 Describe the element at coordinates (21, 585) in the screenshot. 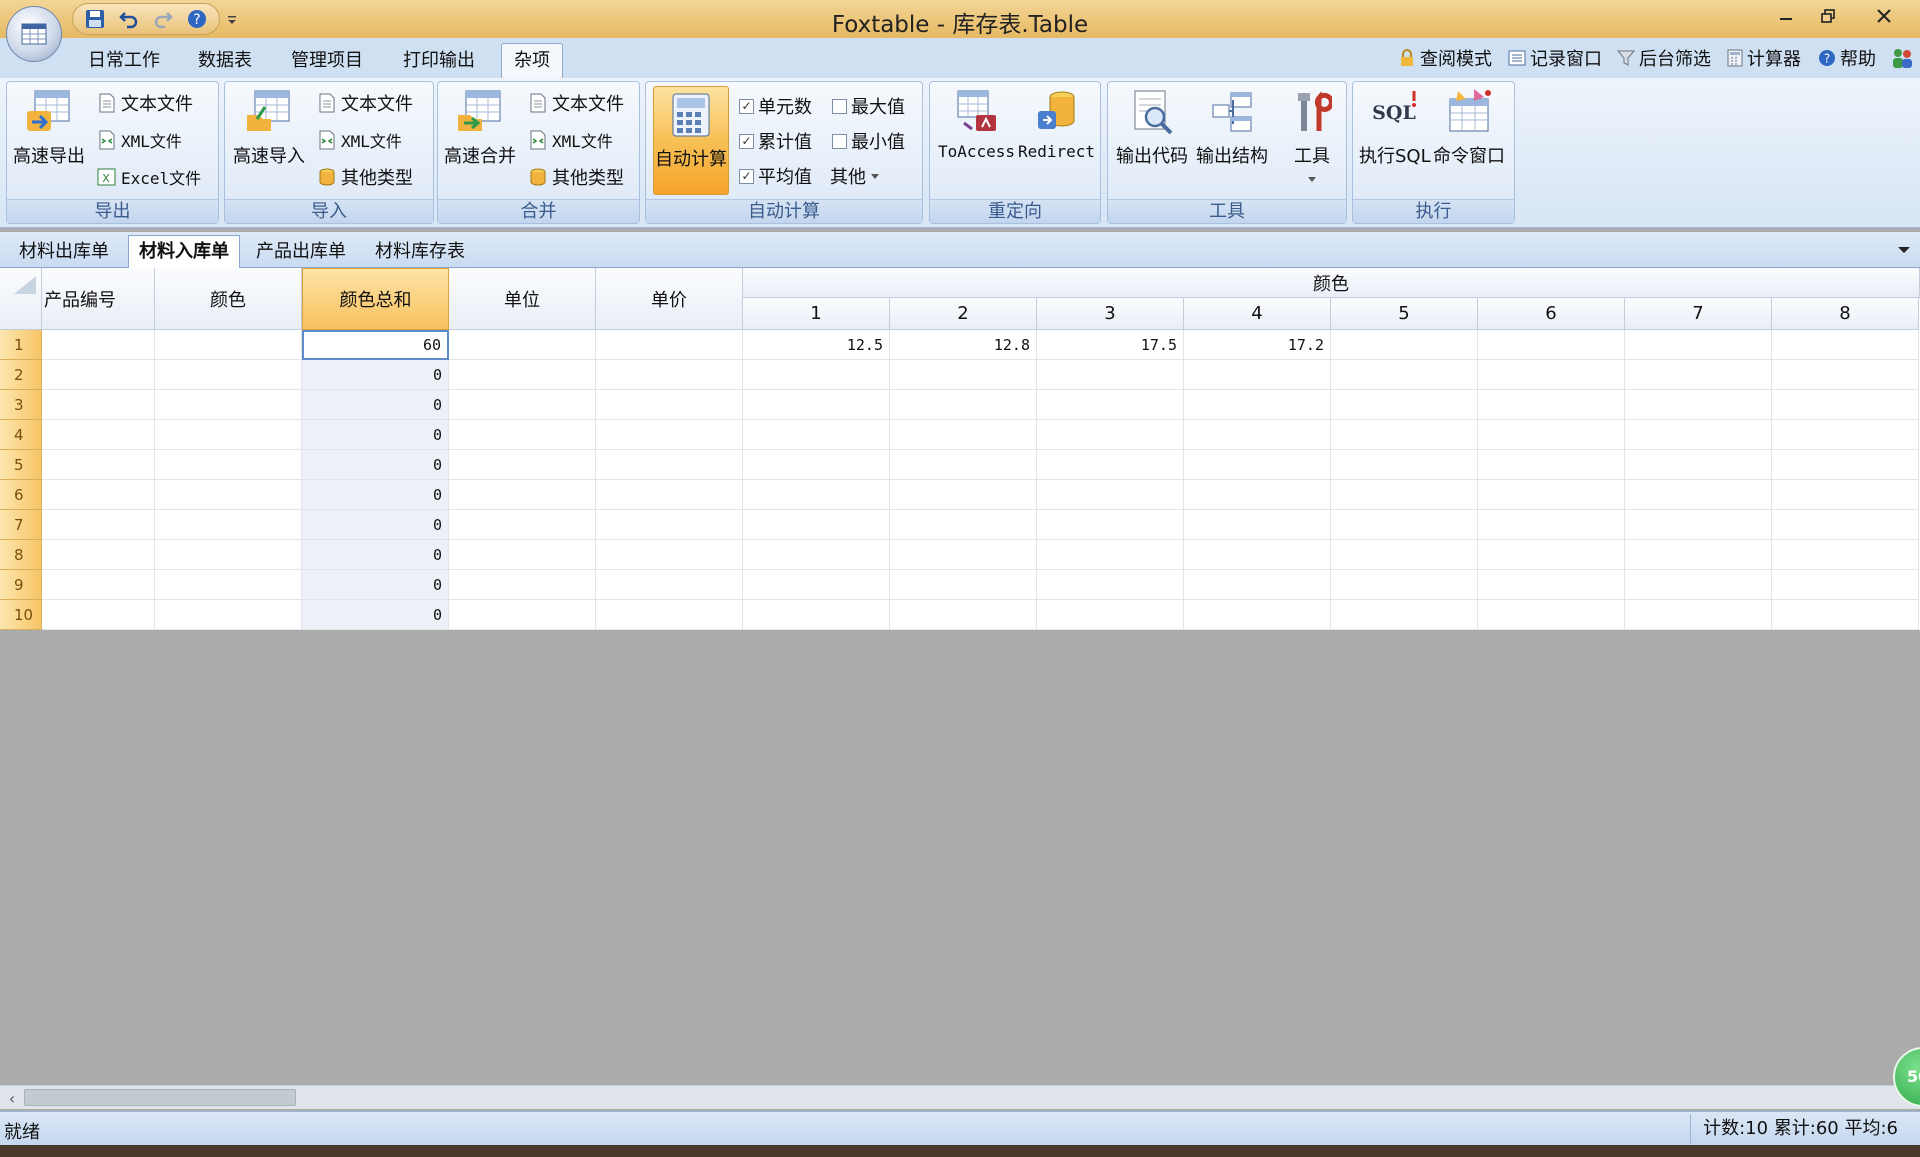

I see `row-number: 9` at that location.